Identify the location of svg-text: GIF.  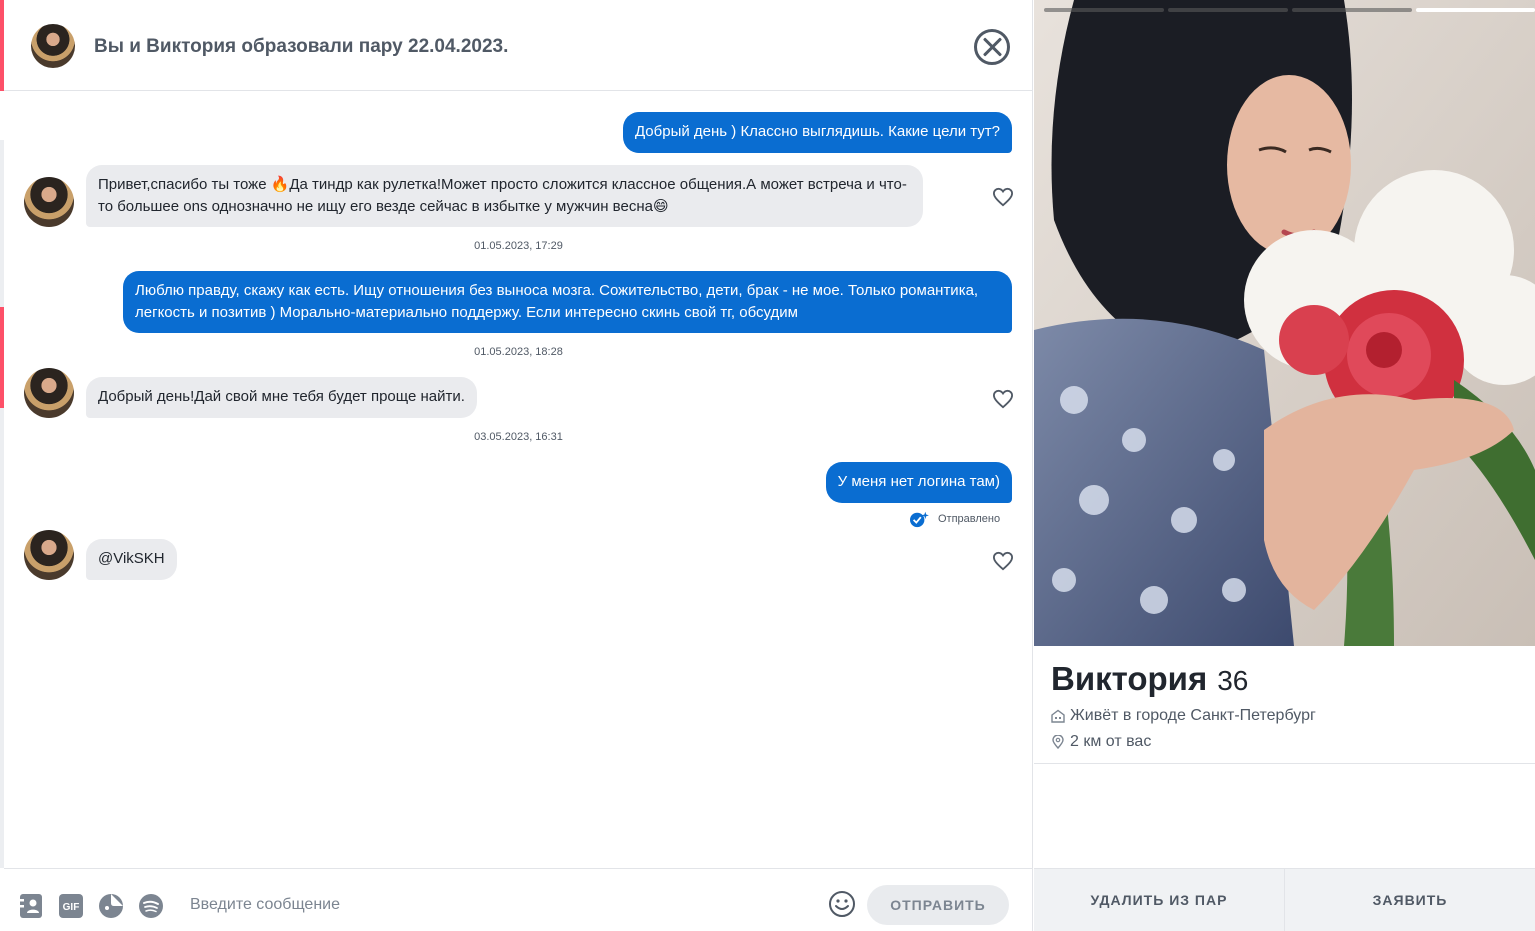
(71, 907).